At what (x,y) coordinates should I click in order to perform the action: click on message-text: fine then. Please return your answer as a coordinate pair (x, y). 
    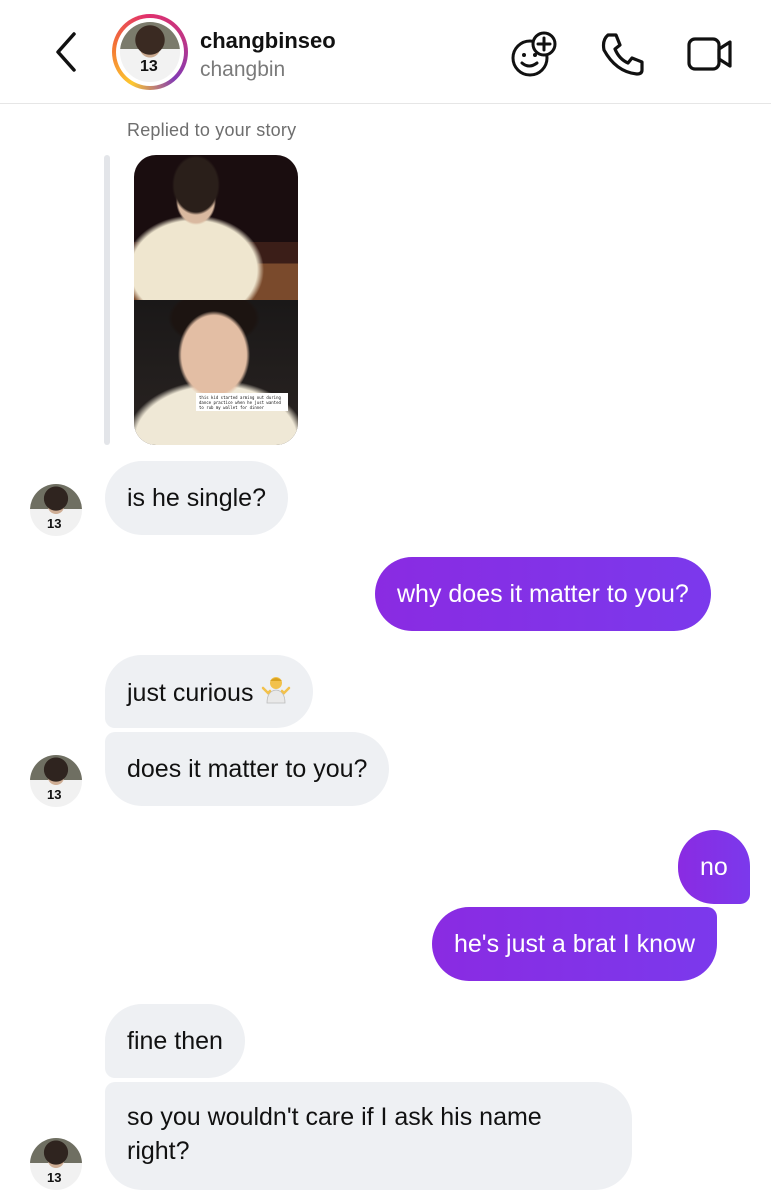
    Looking at the image, I should click on (175, 1041).